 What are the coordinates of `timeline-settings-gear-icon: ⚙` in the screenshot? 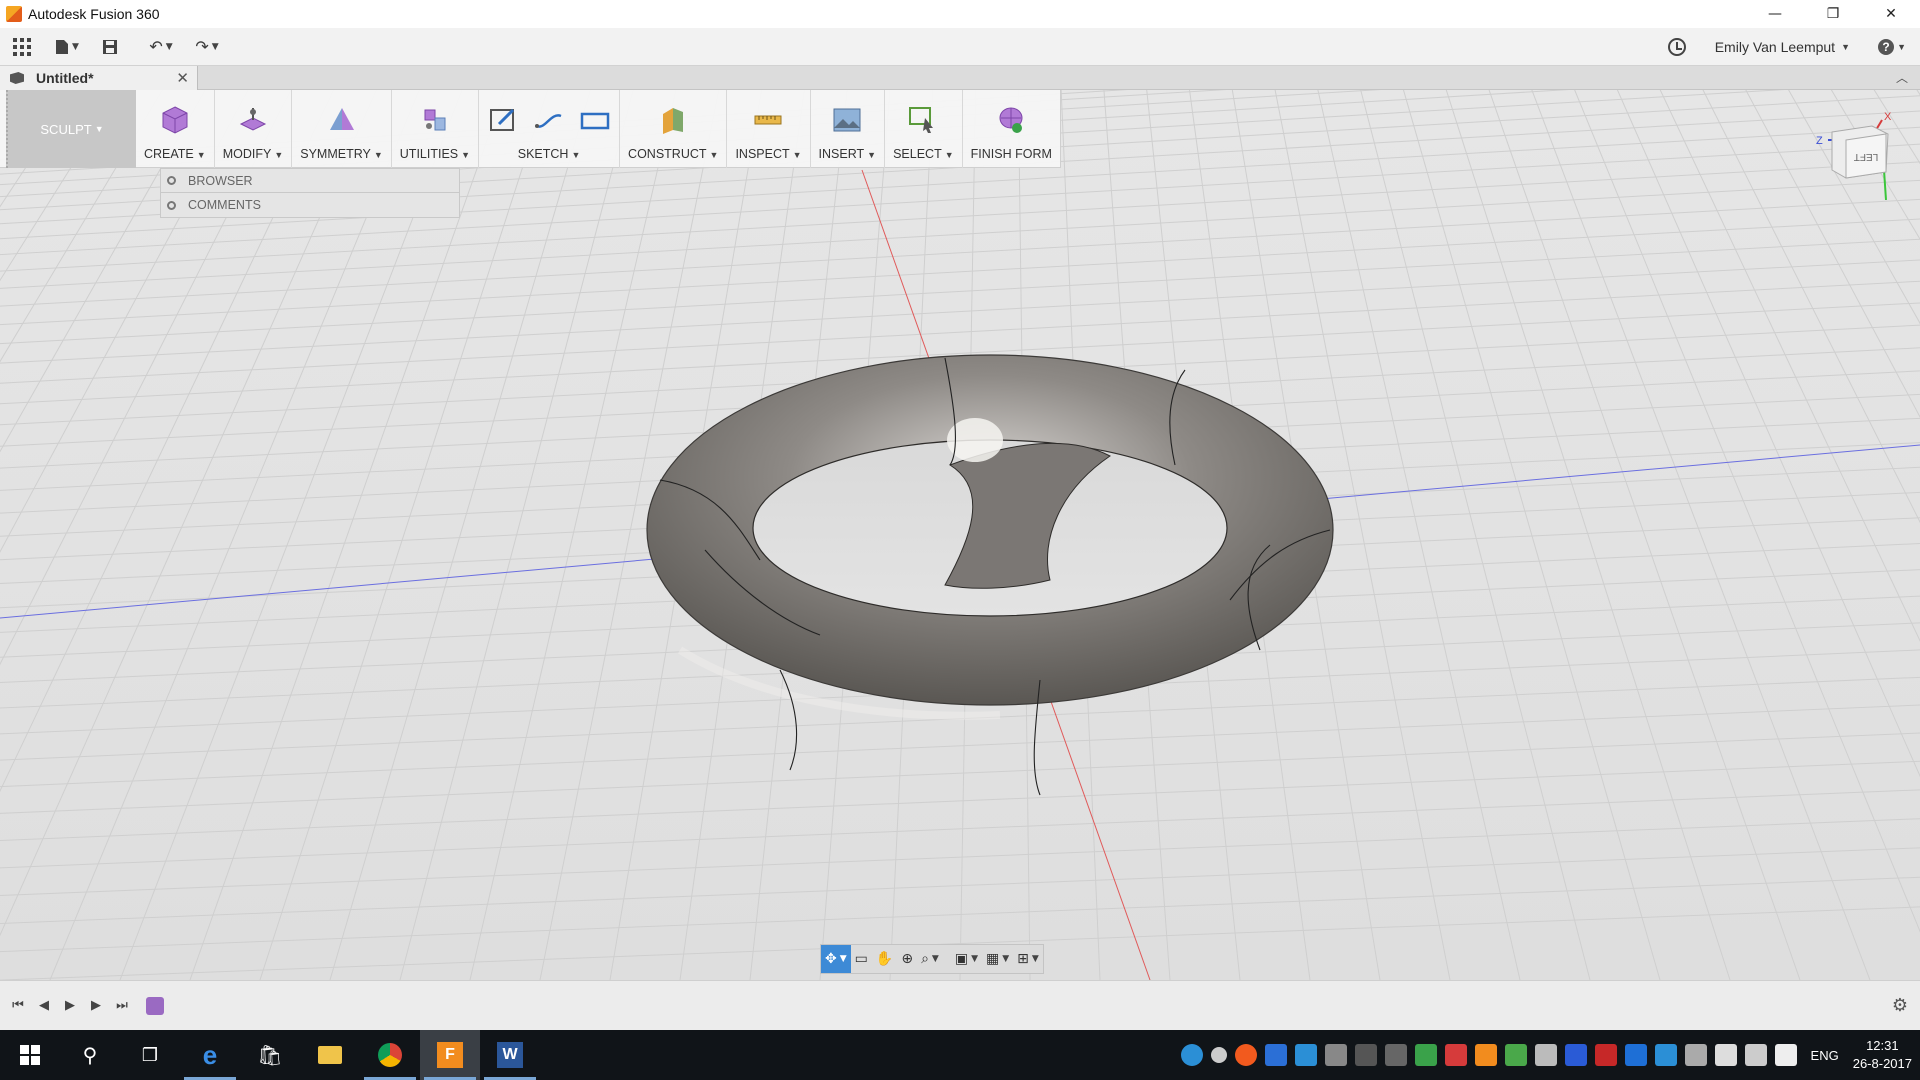 It's located at (1900, 1005).